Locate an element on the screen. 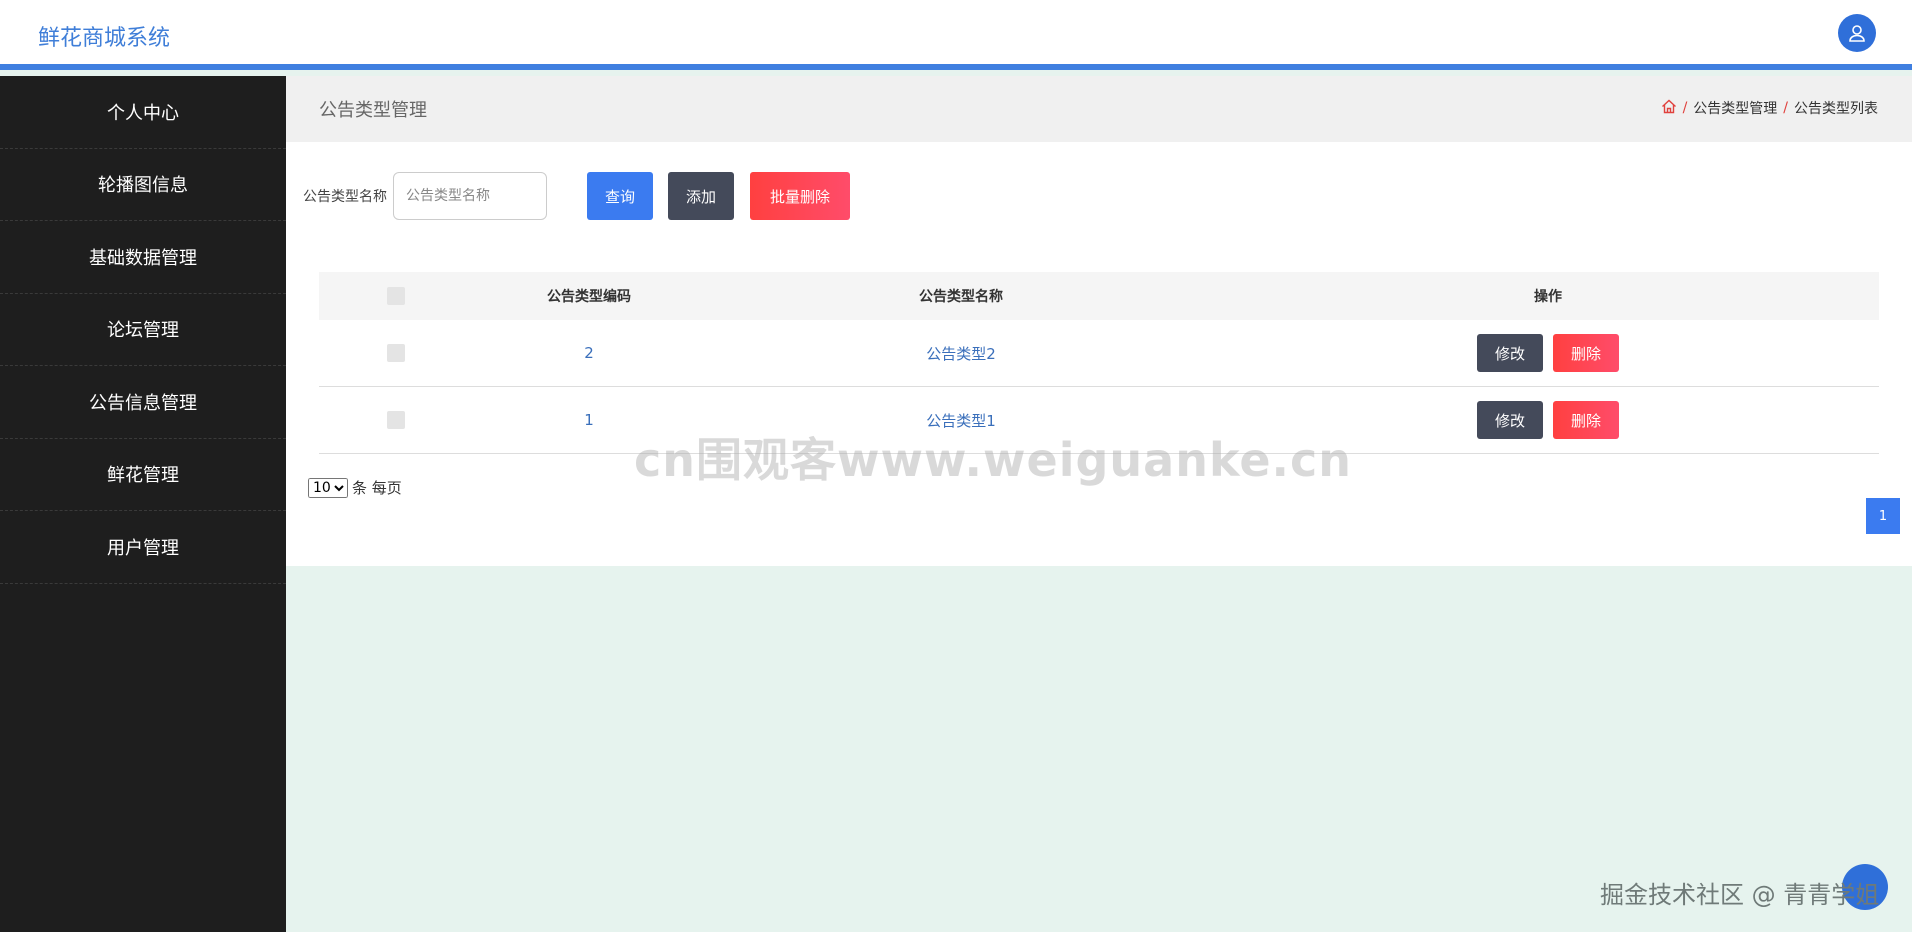  add-button: 添加 is located at coordinates (701, 196).